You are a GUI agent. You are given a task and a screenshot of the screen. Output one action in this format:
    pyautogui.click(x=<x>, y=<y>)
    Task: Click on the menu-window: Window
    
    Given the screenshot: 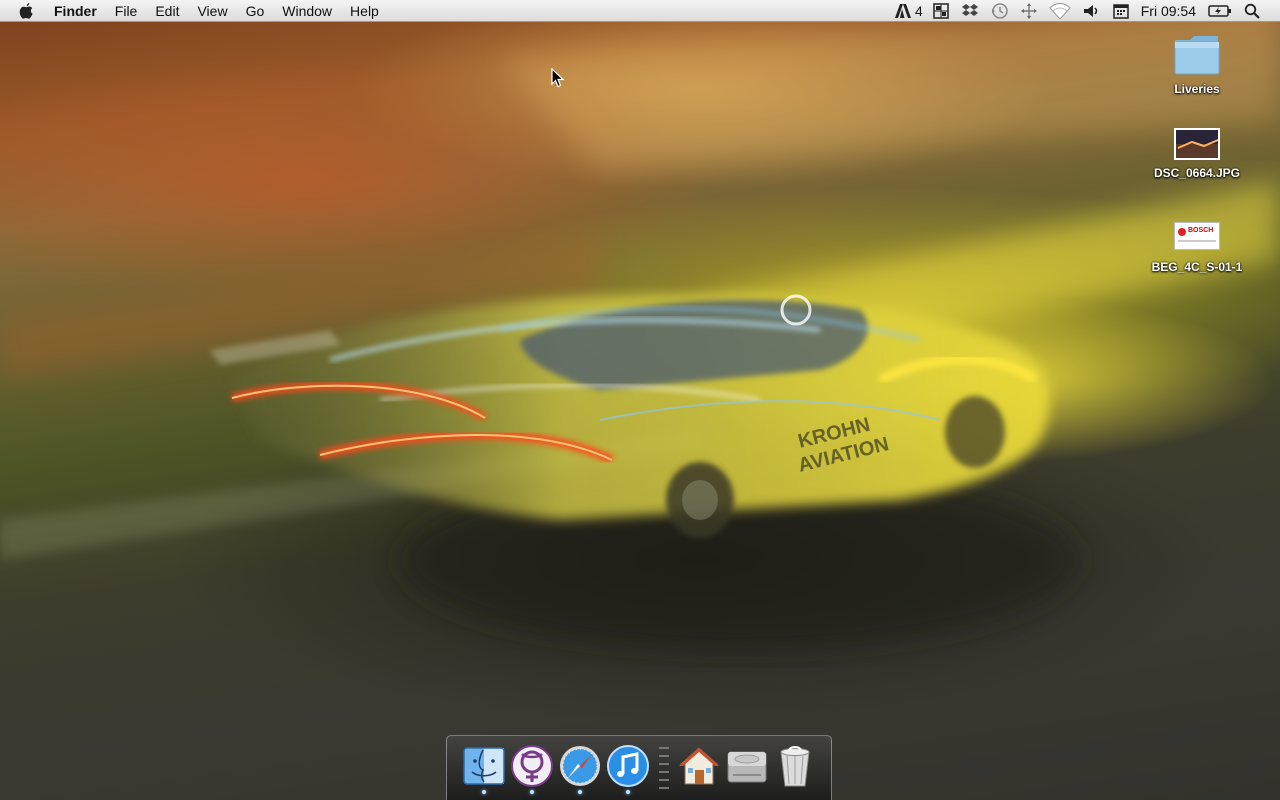 What is the action you would take?
    pyautogui.click(x=307, y=11)
    